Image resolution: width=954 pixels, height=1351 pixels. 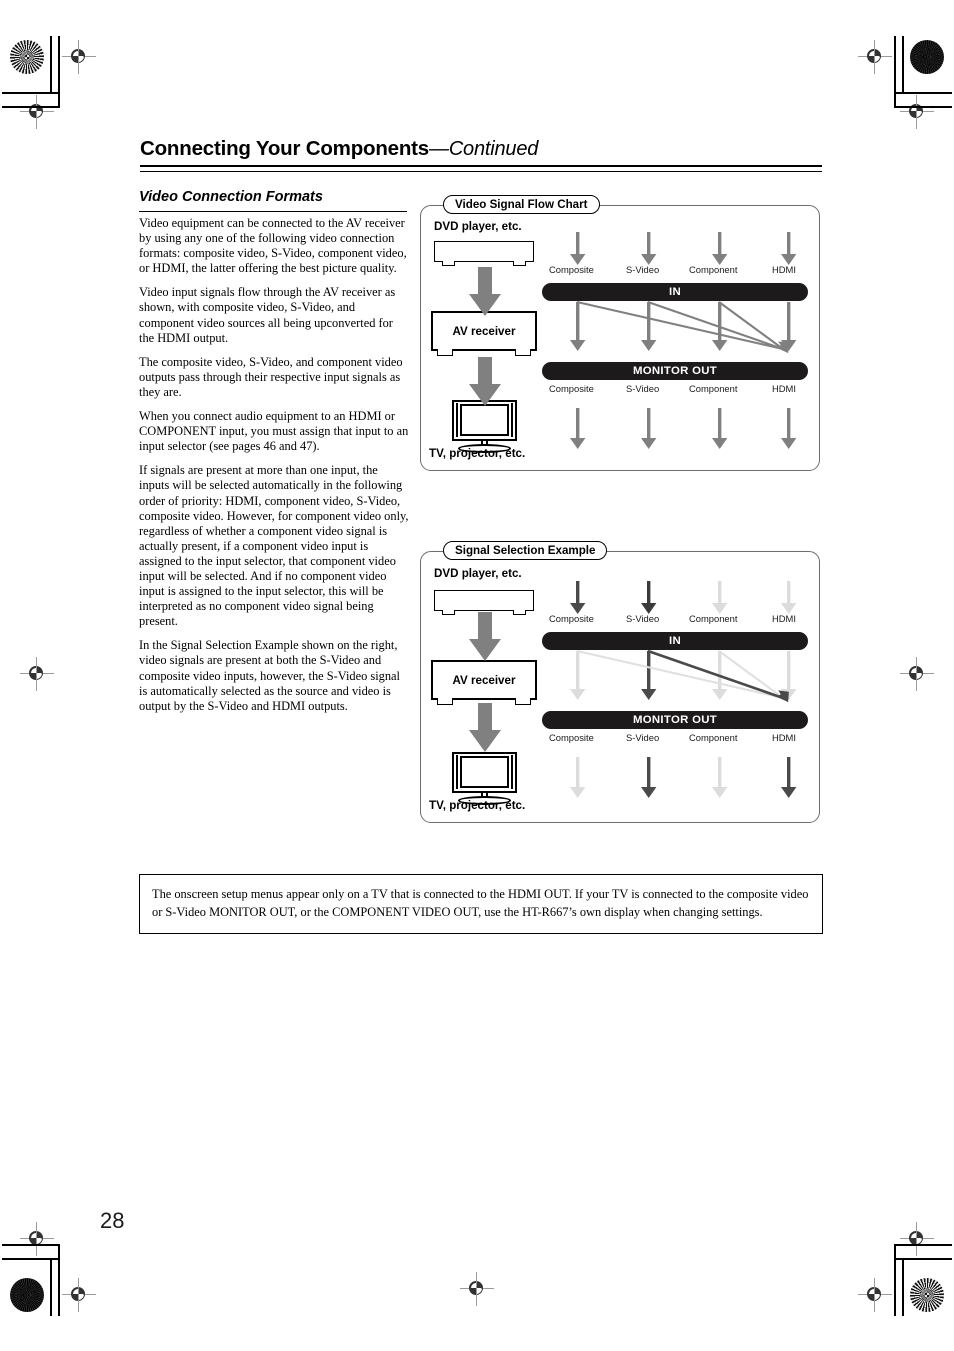 What do you see at coordinates (112, 1220) in the screenshot?
I see `page-number: 28` at bounding box center [112, 1220].